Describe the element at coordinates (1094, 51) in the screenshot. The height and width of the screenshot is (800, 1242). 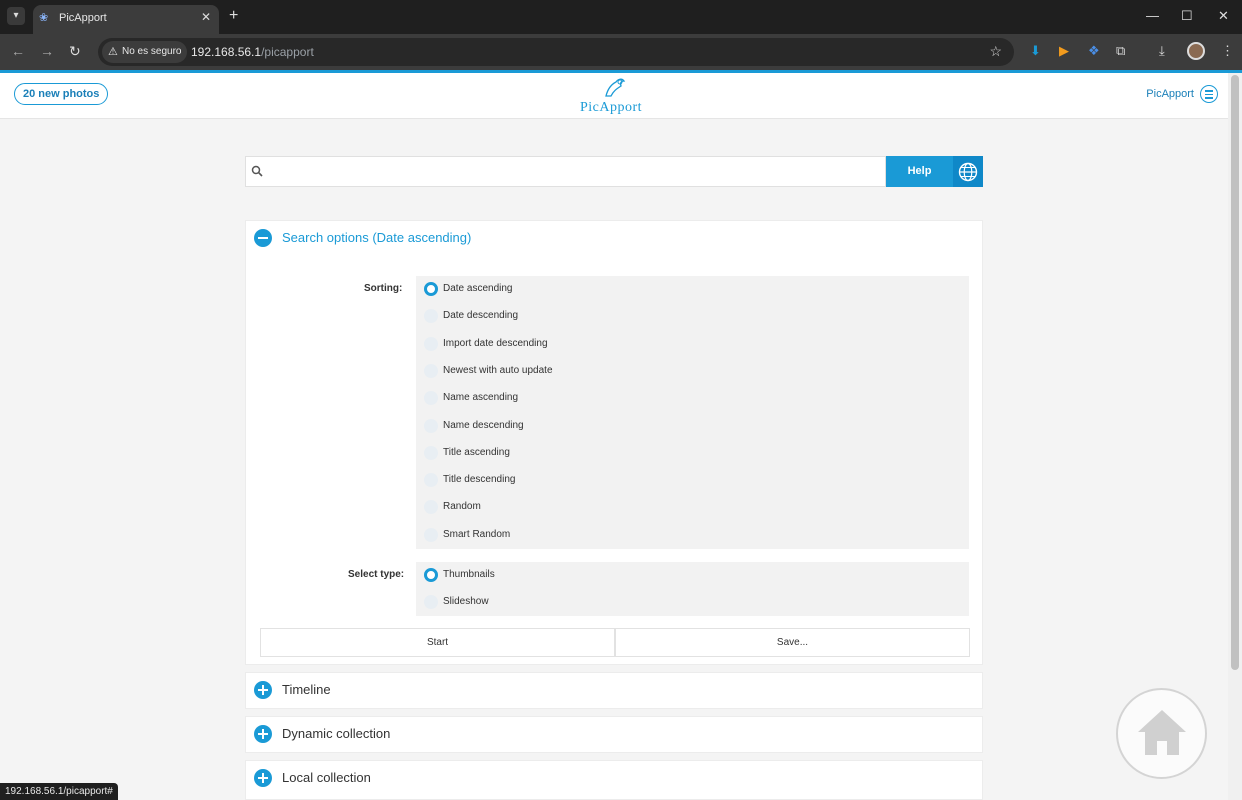
I see `puzzle-extension-icon: ❖` at that location.